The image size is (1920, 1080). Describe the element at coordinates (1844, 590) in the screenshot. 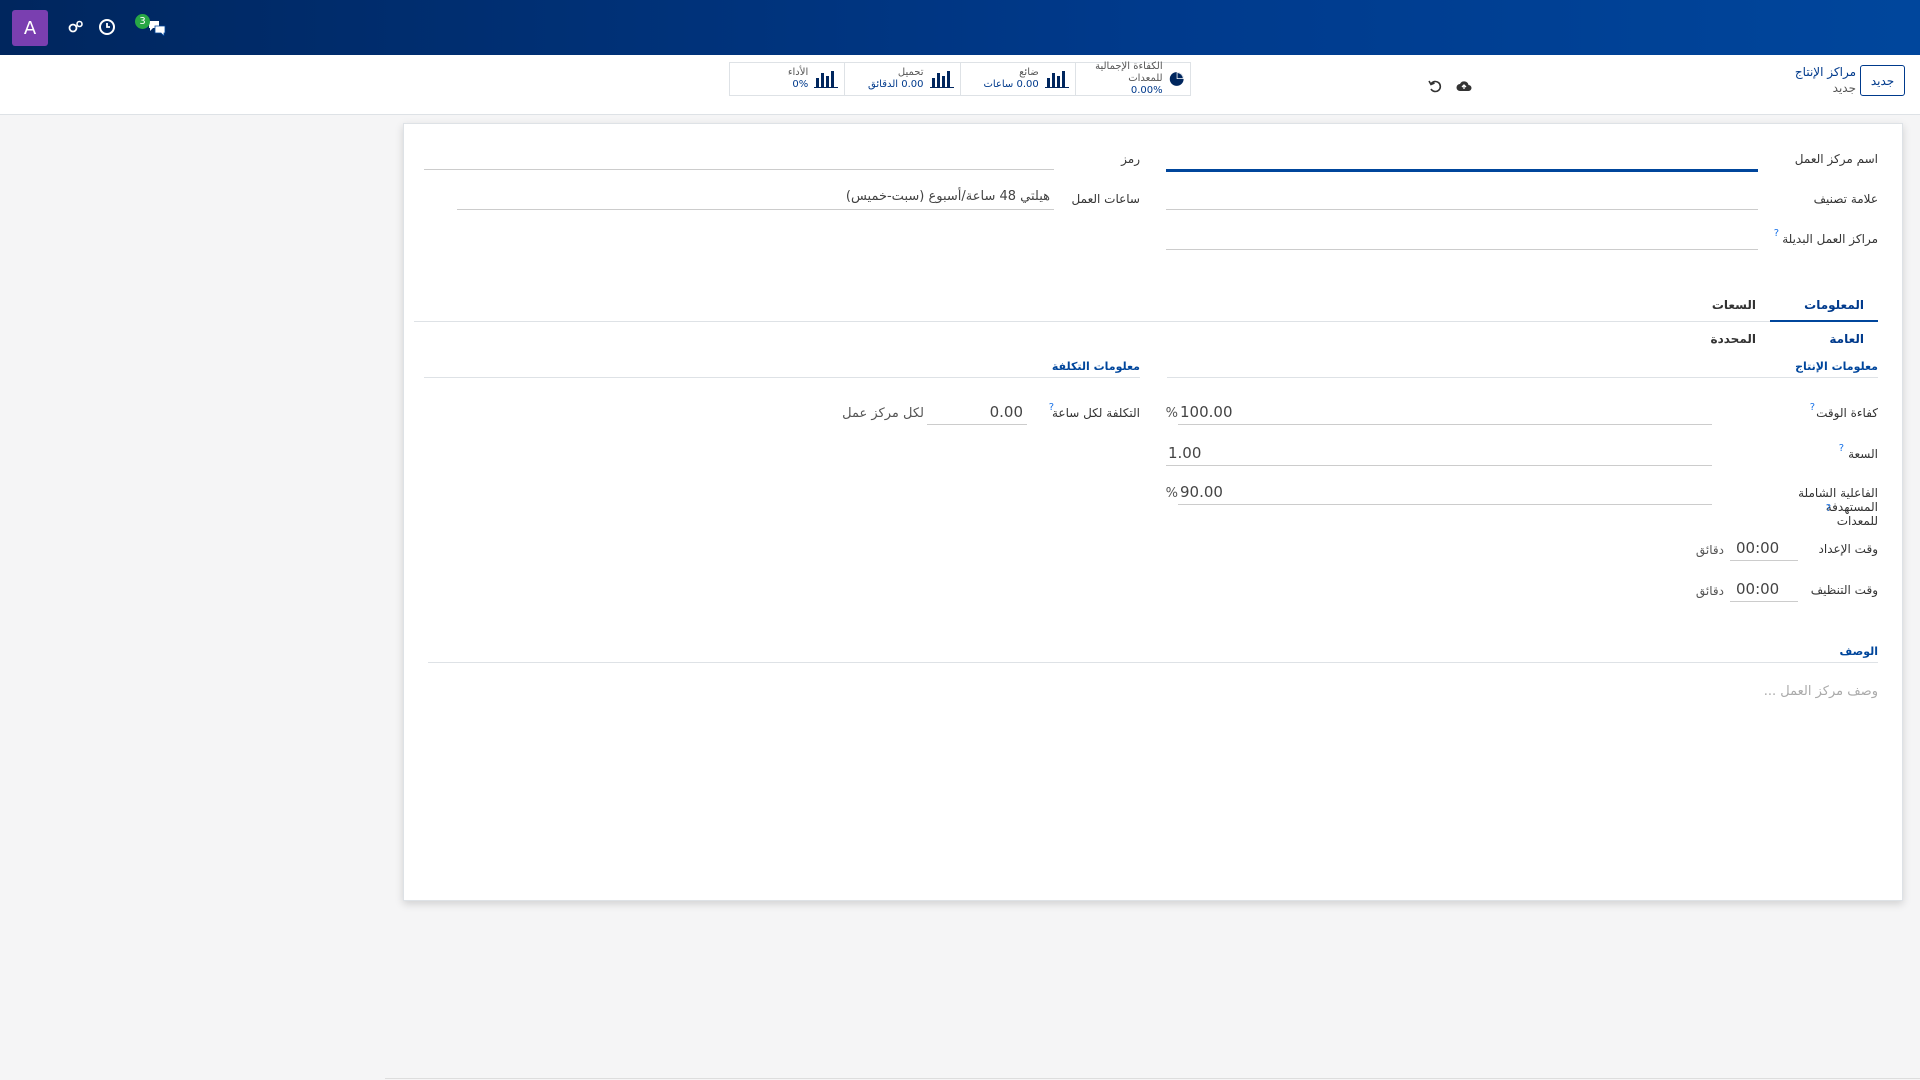

I see `cleanup-time-label: وقت التنظيف` at that location.